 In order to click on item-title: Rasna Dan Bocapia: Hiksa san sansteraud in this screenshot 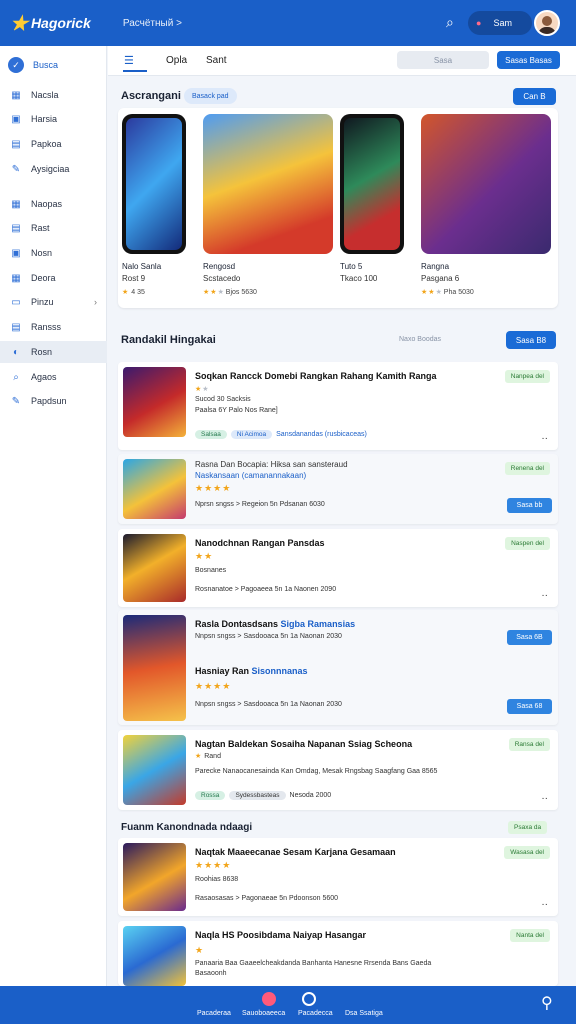, I will do `click(271, 464)`.